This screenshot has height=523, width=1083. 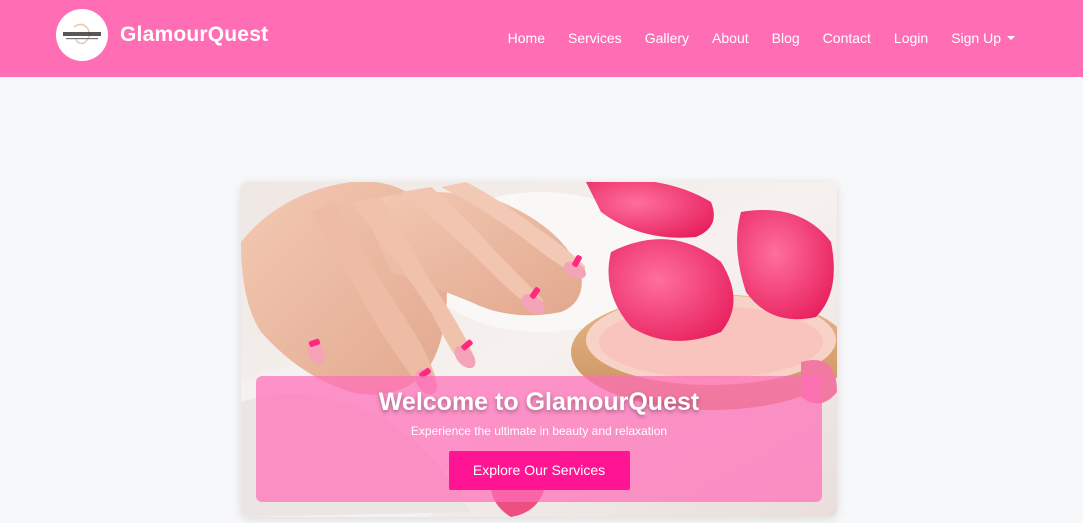 What do you see at coordinates (786, 38) in the screenshot?
I see `nav-blog-link: Blog` at bounding box center [786, 38].